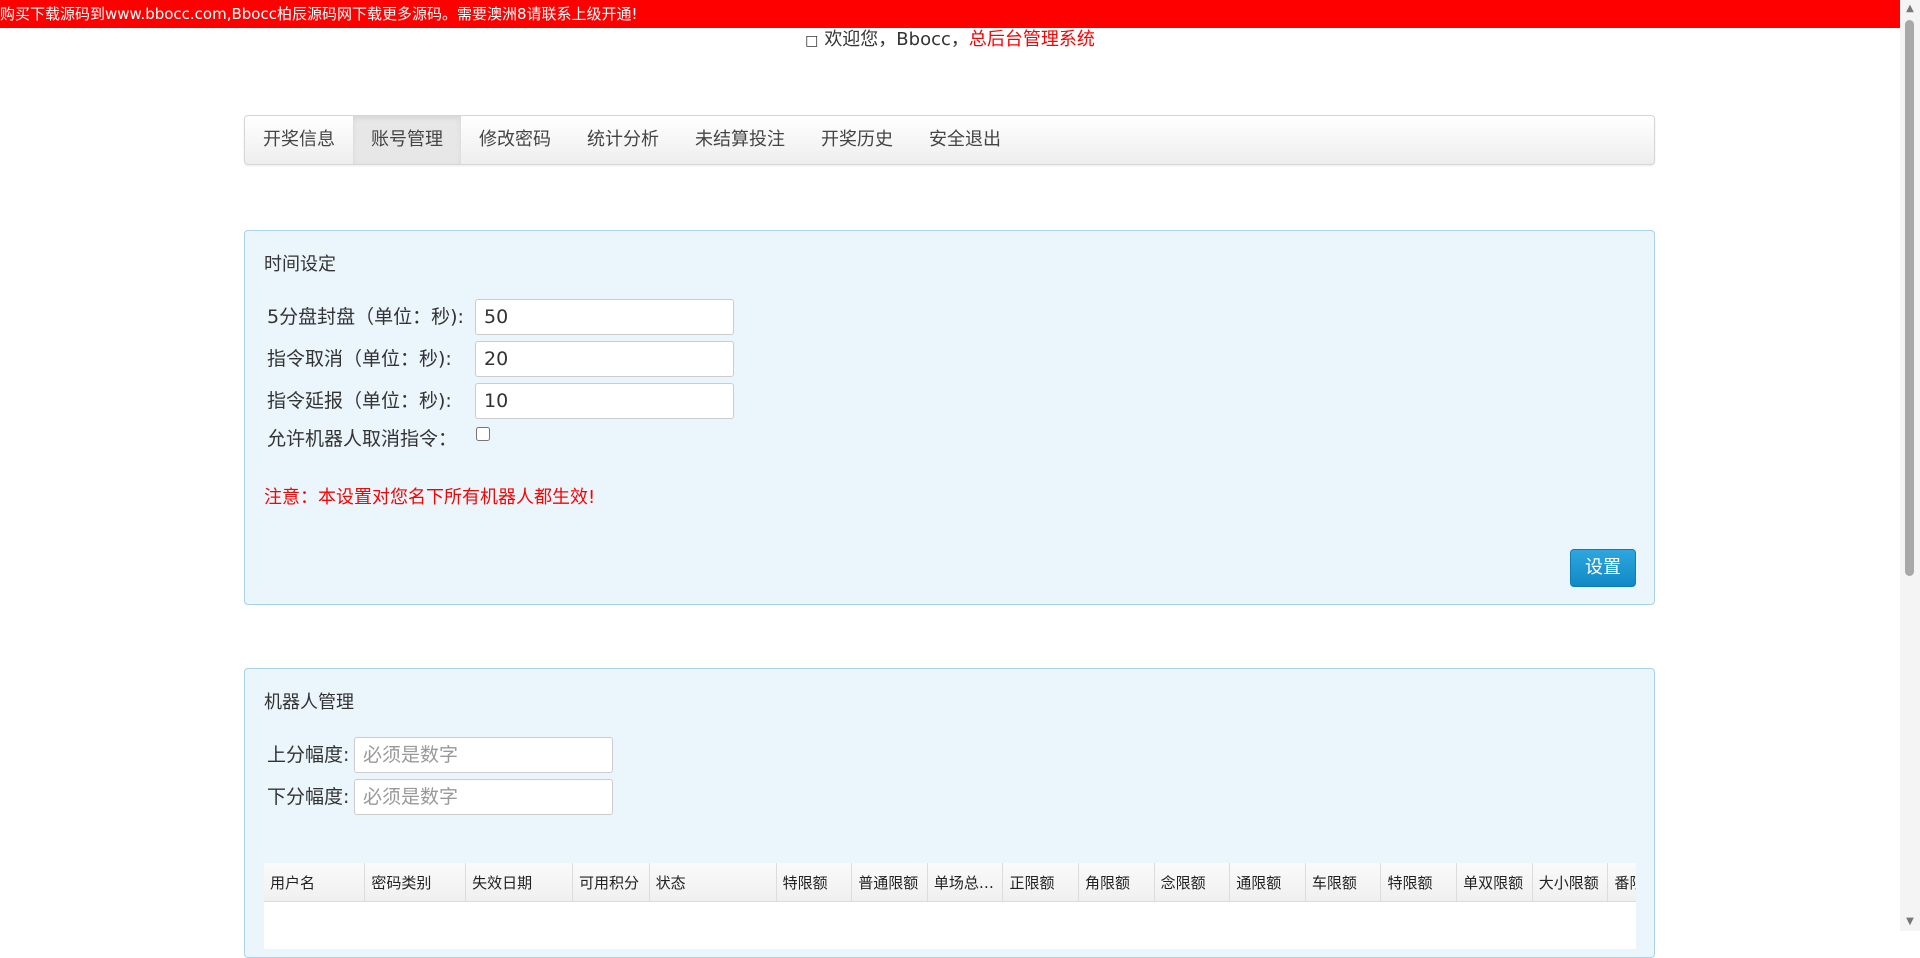  Describe the element at coordinates (1494, 882) in the screenshot. I see `col-odd-even-limit: 单双限额` at that location.